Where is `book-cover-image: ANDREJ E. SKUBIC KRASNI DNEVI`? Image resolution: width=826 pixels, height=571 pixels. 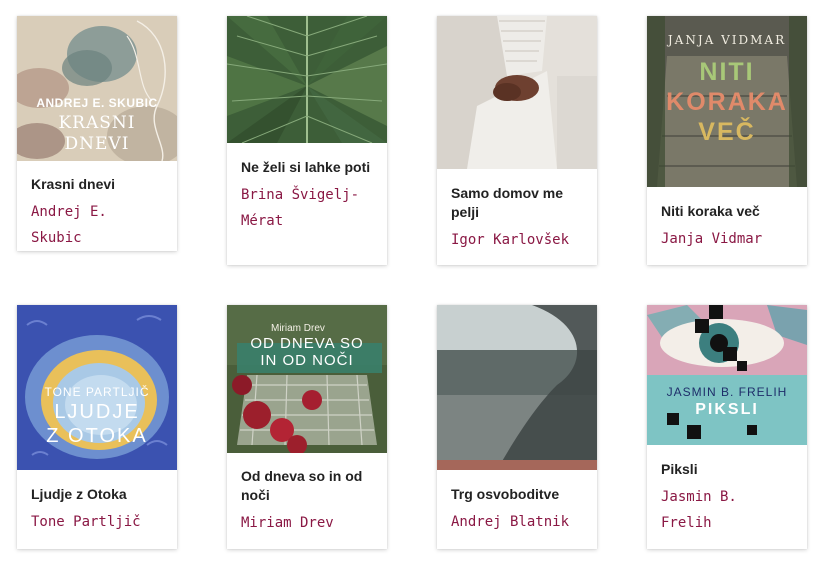
book-cover-image: ANDREJ E. SKUBIC KRASNI DNEVI is located at coordinates (97, 88).